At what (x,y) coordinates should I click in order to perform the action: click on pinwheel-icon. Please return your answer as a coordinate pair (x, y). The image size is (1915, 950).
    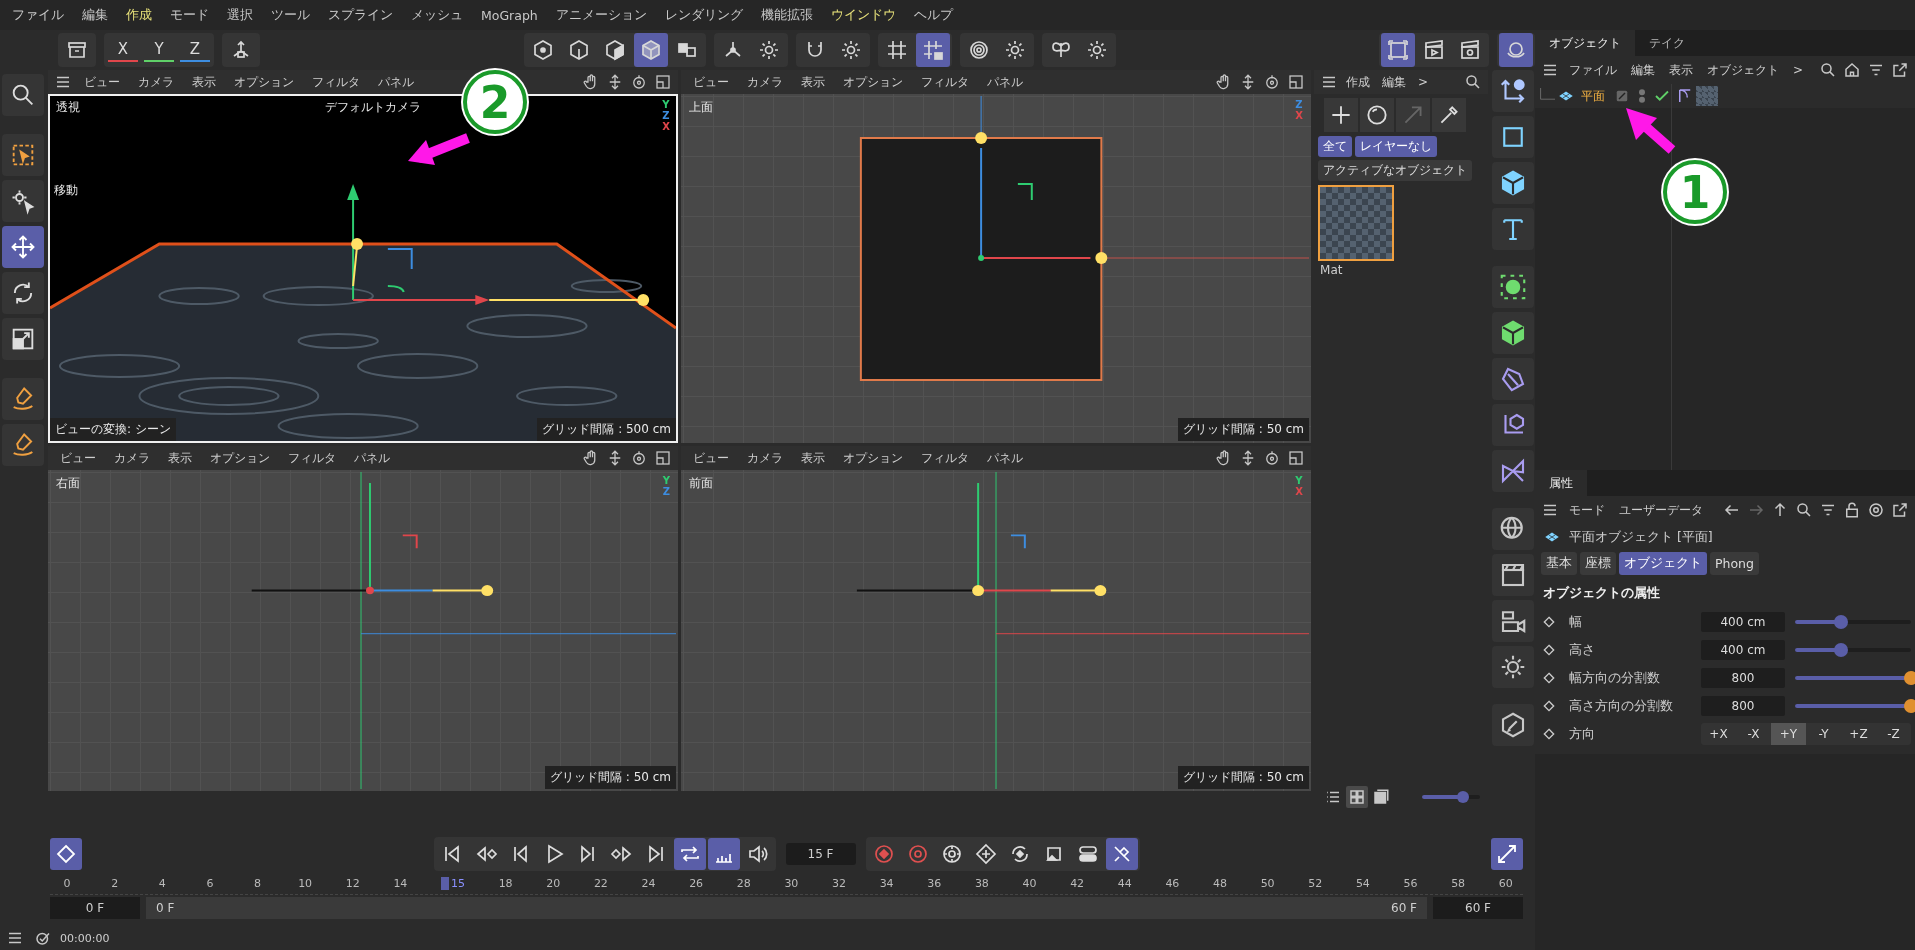
    Looking at the image, I should click on (1513, 471).